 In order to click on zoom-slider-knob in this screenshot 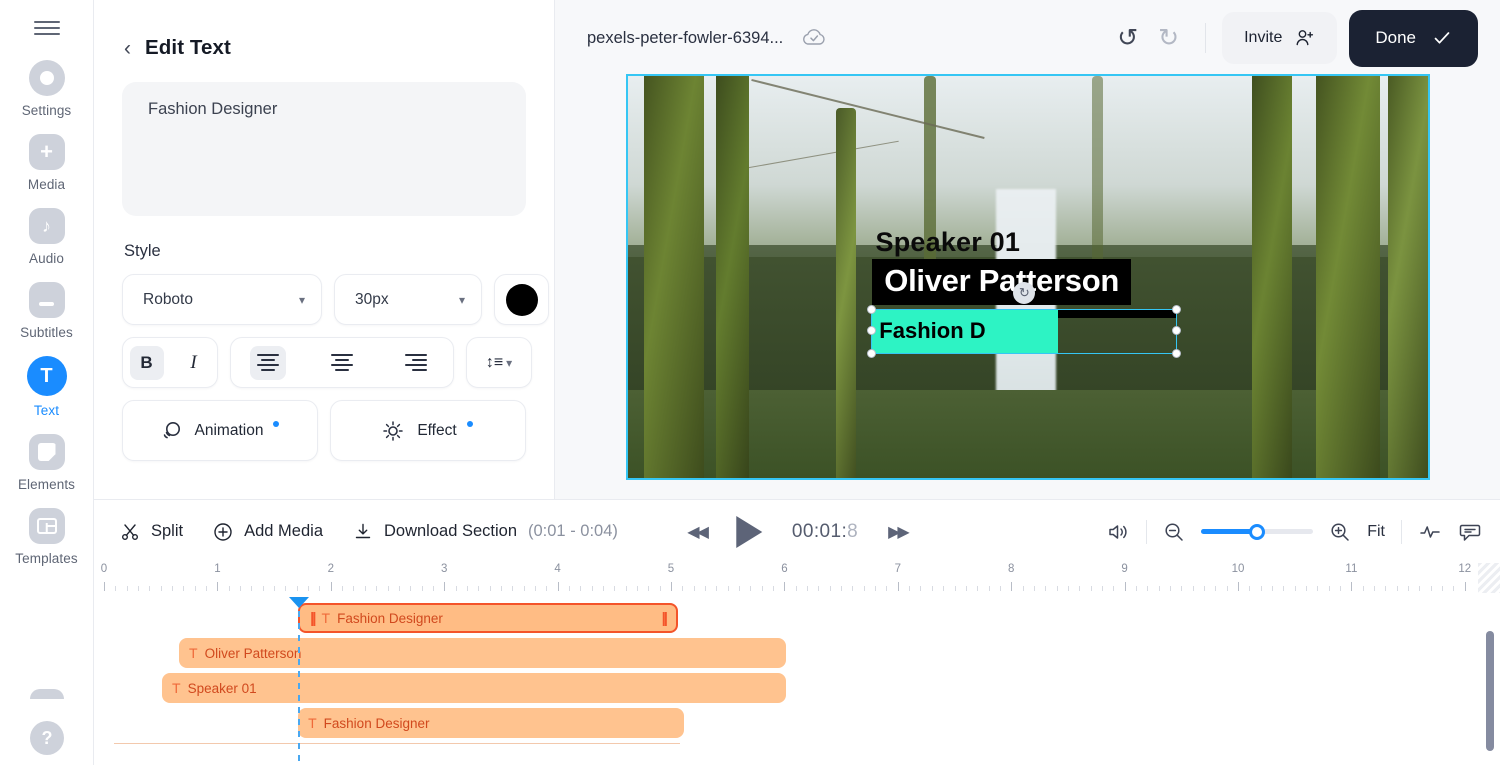, I will do `click(1257, 531)`.